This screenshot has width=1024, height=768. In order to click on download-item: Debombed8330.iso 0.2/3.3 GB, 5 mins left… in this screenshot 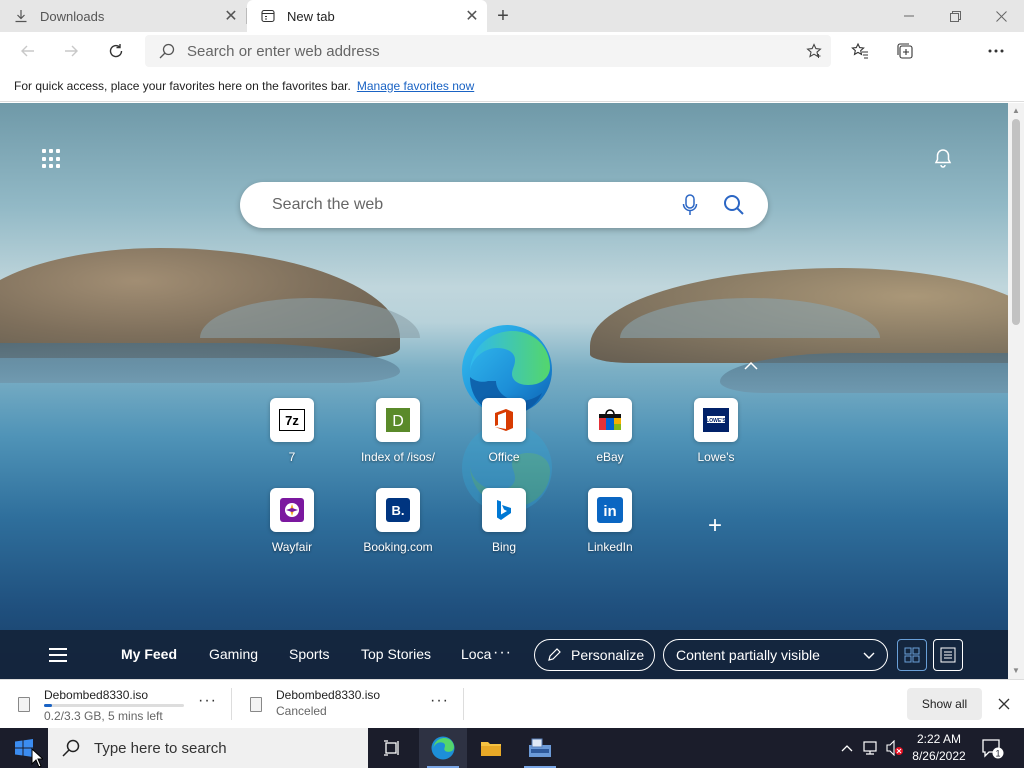, I will do `click(115, 704)`.